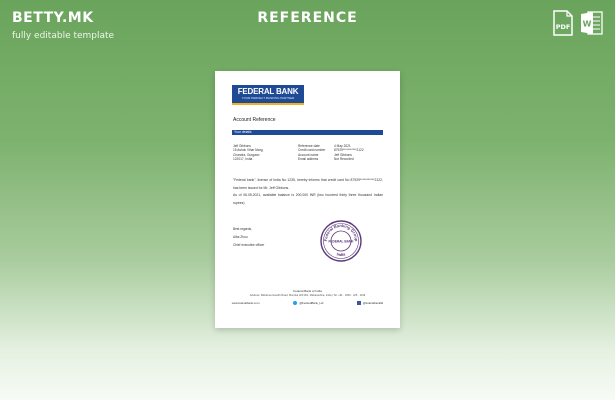 This screenshot has width=615, height=400. Describe the element at coordinates (63, 36) in the screenshot. I see `brand-tagline: fully editable template` at that location.